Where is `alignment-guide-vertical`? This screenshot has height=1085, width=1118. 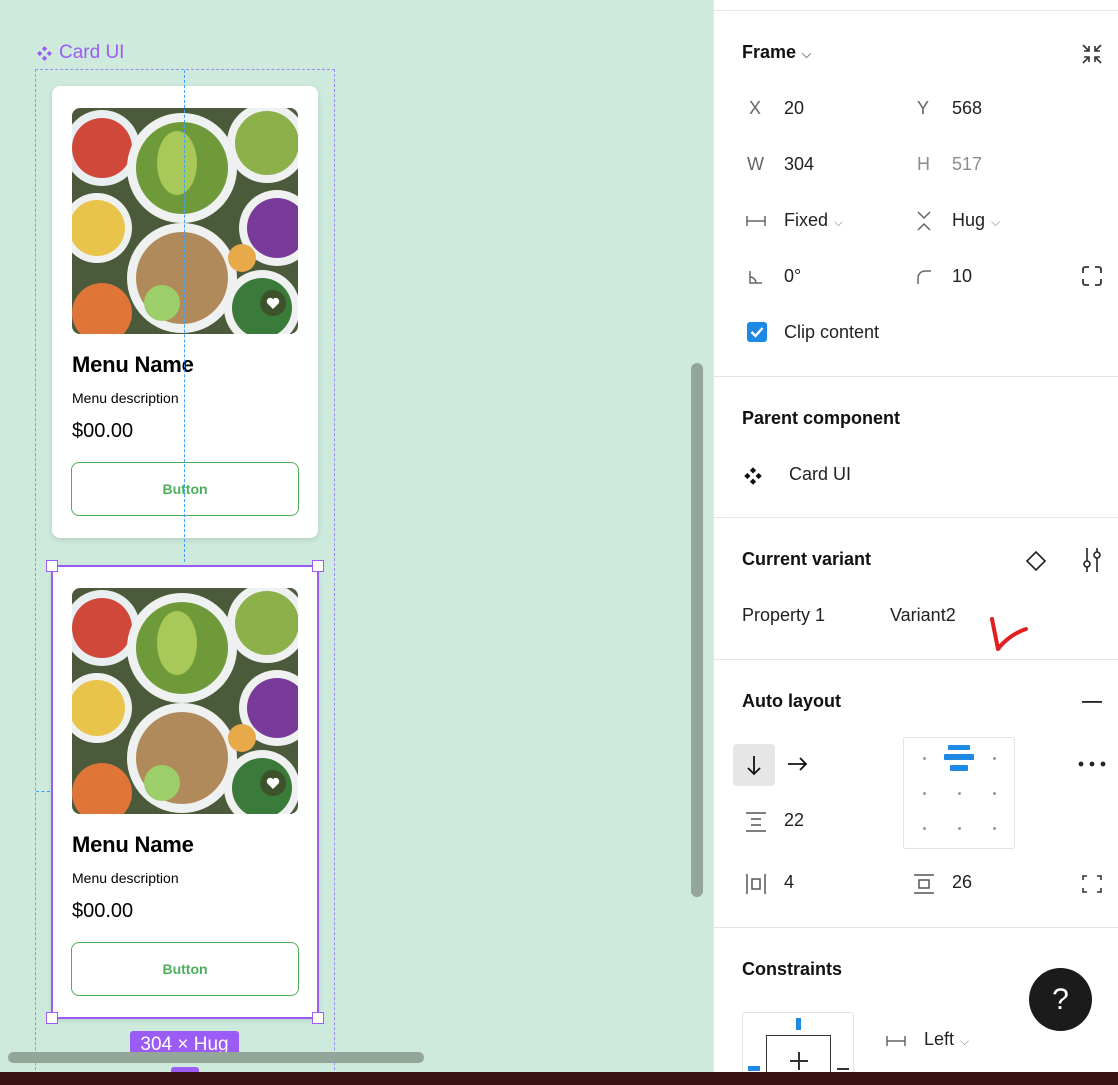
alignment-guide-vertical is located at coordinates (184, 316).